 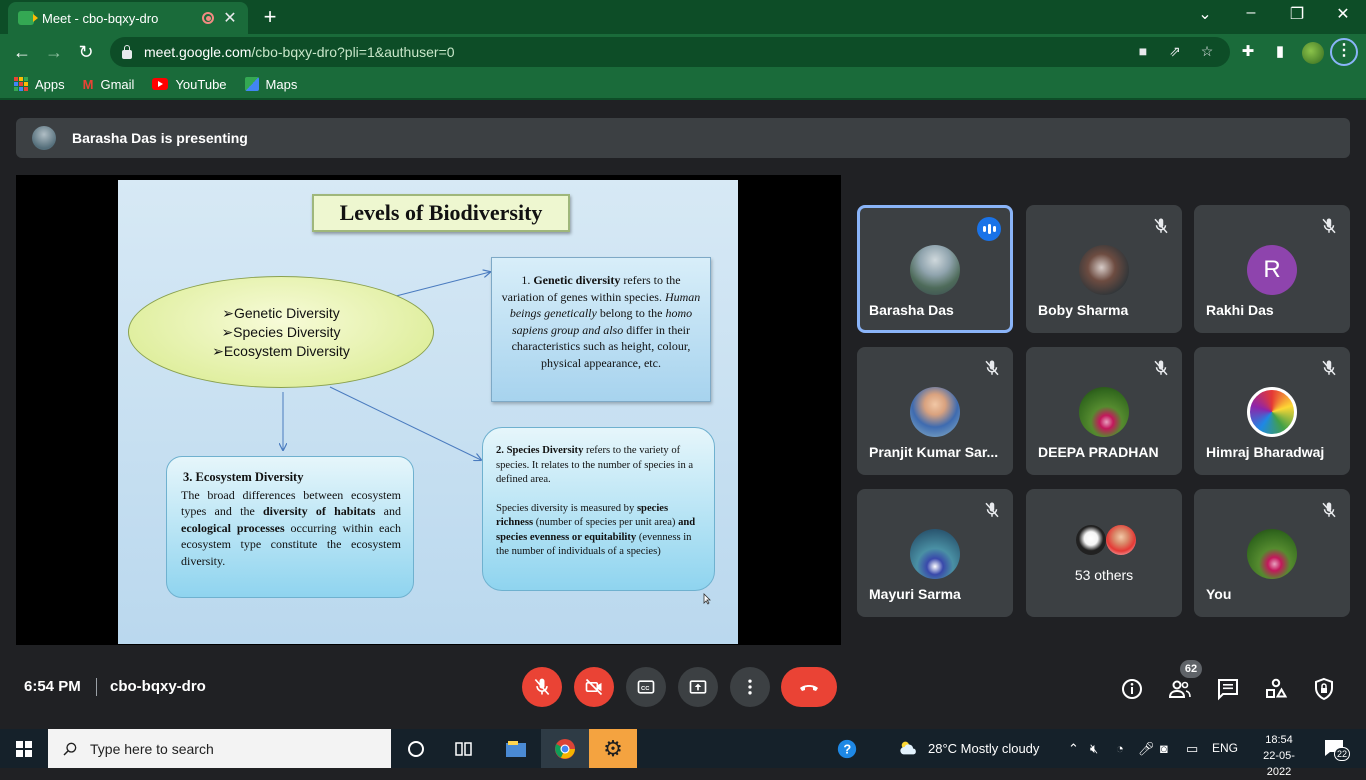 What do you see at coordinates (24, 749) in the screenshot?
I see `windows-start-icon` at bounding box center [24, 749].